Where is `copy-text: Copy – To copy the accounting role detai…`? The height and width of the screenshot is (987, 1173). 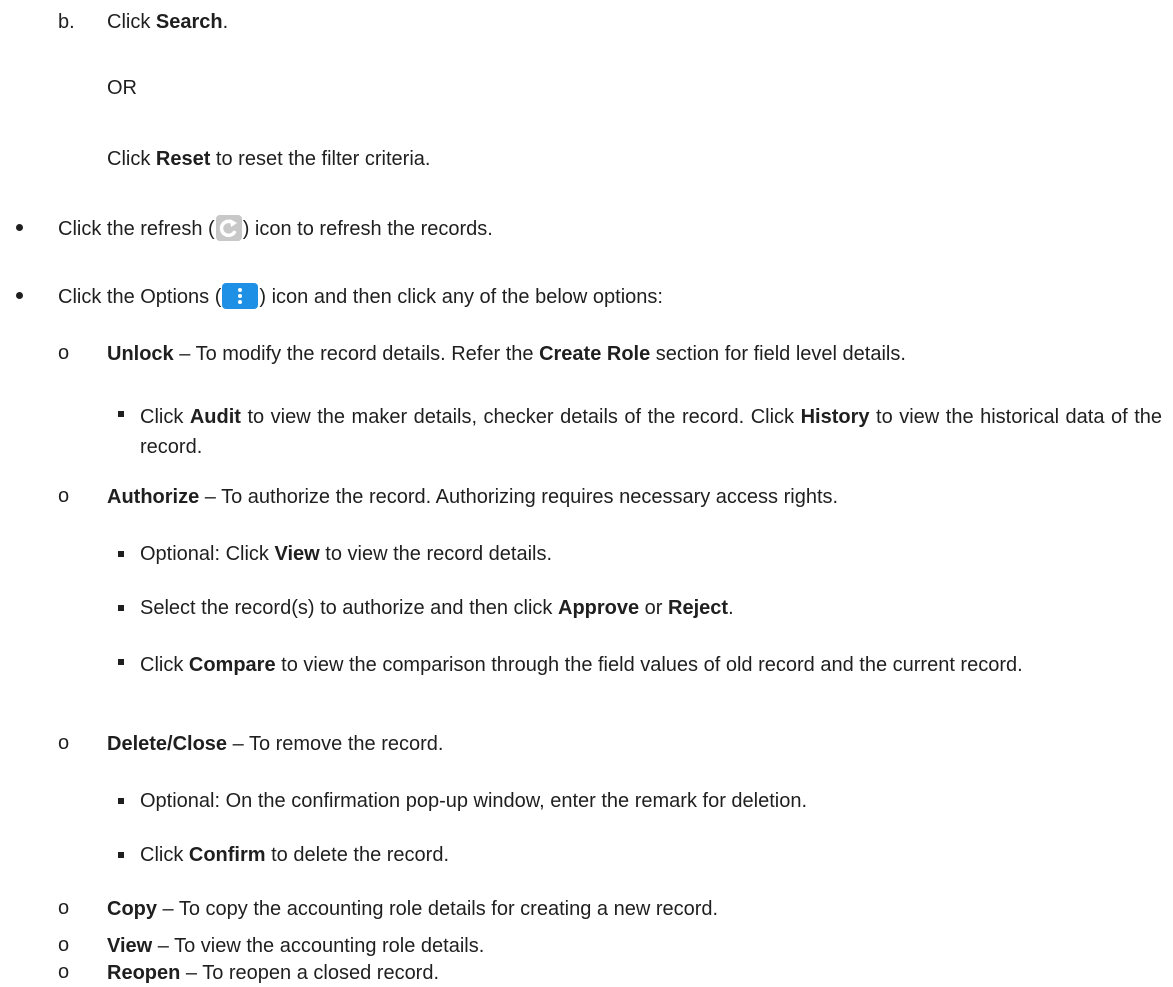
copy-text: Copy – To copy the accounting role detai… is located at coordinates (413, 909).